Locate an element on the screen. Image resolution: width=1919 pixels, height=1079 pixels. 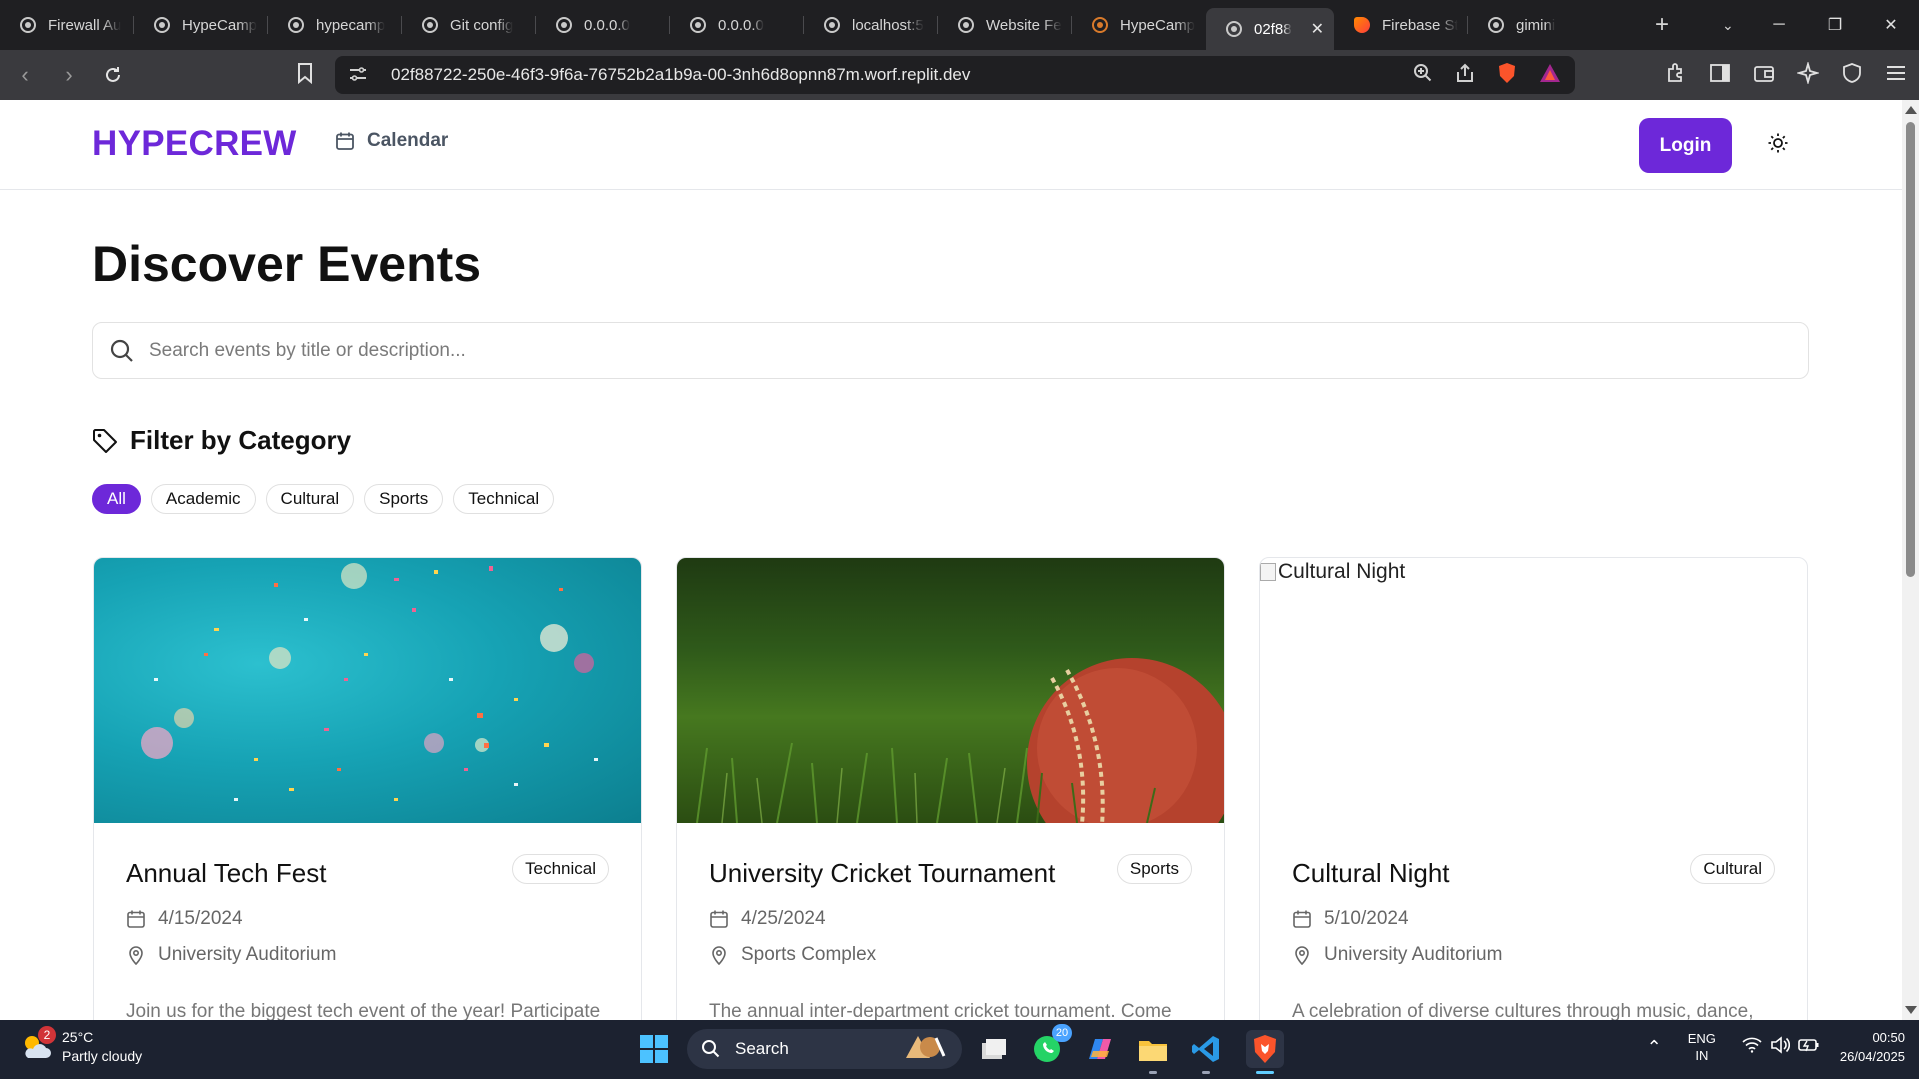
chevron-up-icon: ⌃ is located at coordinates (1654, 1047).